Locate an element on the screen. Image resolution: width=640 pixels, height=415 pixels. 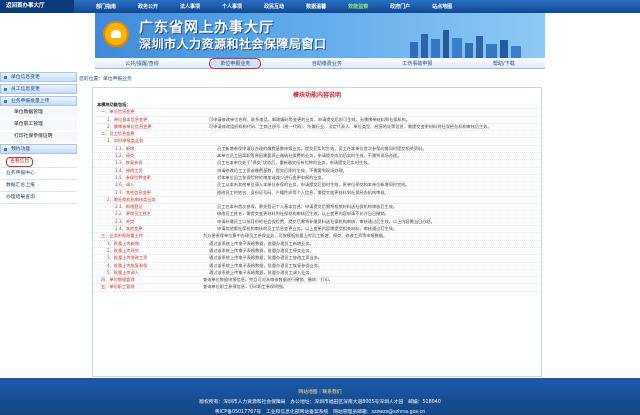
item-label: 2、需社保机构审核类业务 is located at coordinates (131, 199).